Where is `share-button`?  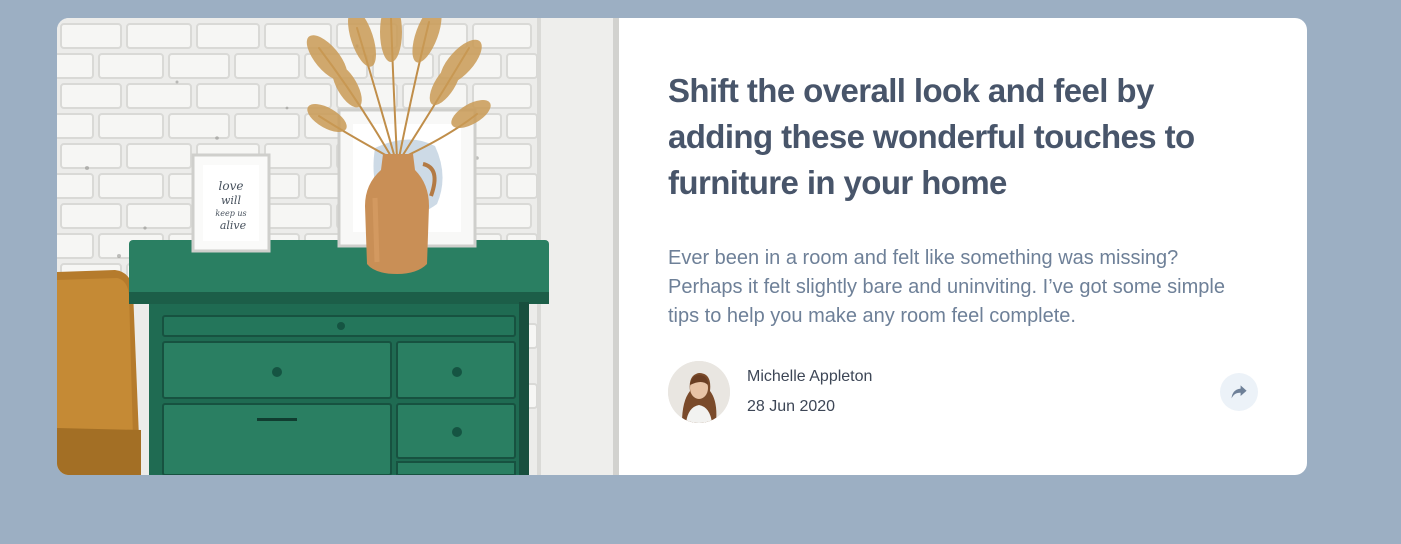 share-button is located at coordinates (1239, 392).